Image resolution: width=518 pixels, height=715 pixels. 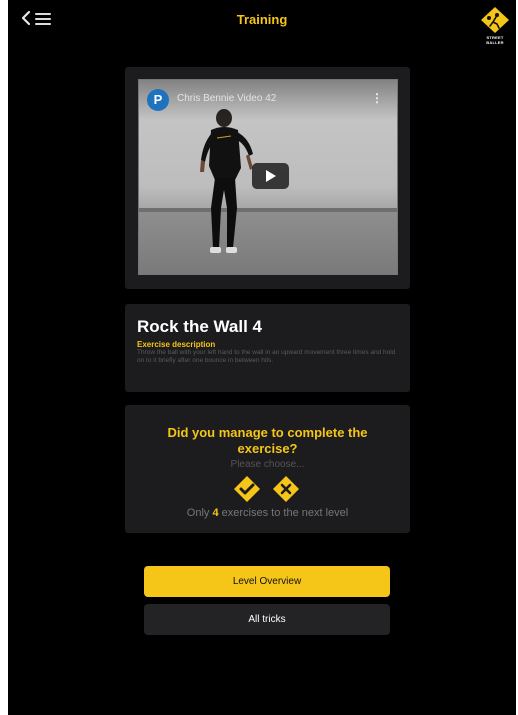 What do you see at coordinates (226, 181) in the screenshot?
I see `video-athlete-figure` at bounding box center [226, 181].